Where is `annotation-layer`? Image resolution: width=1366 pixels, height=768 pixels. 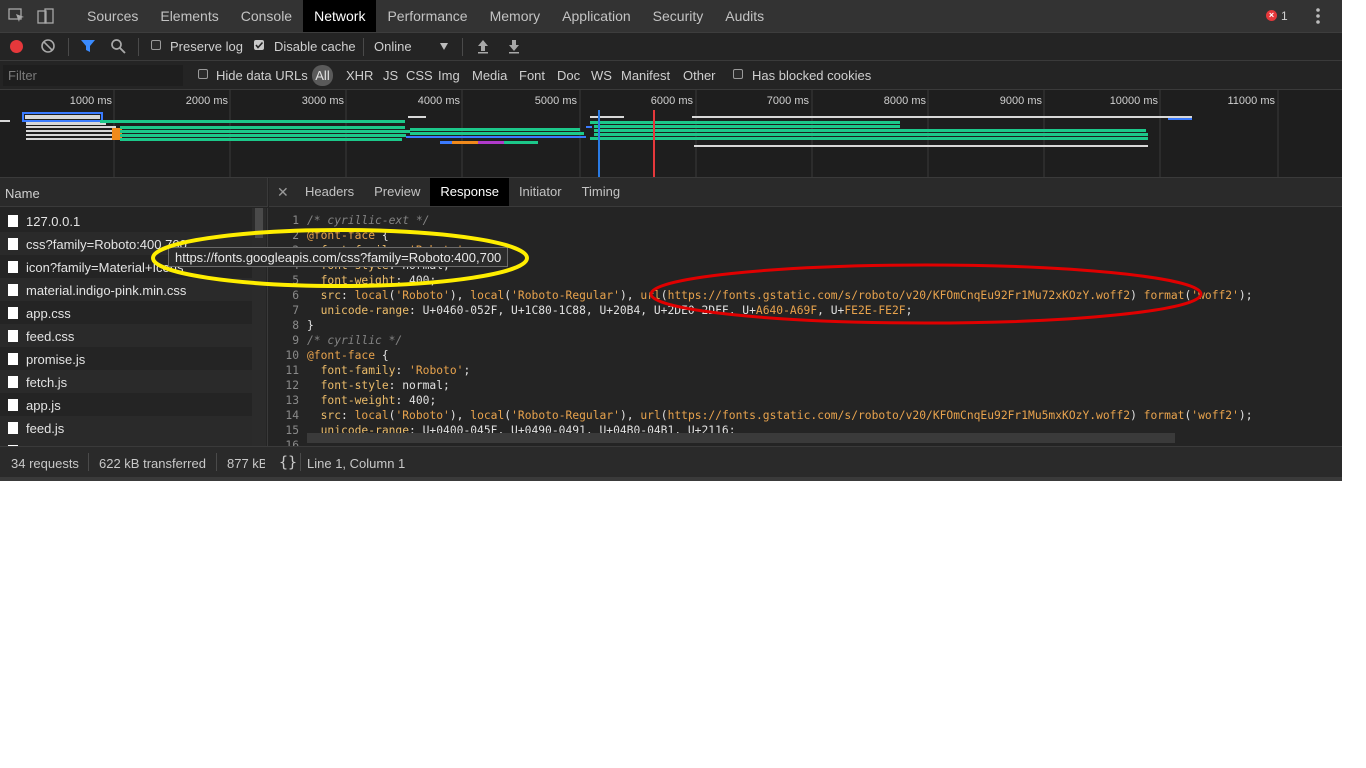
annotation-layer is located at coordinates (677, 276).